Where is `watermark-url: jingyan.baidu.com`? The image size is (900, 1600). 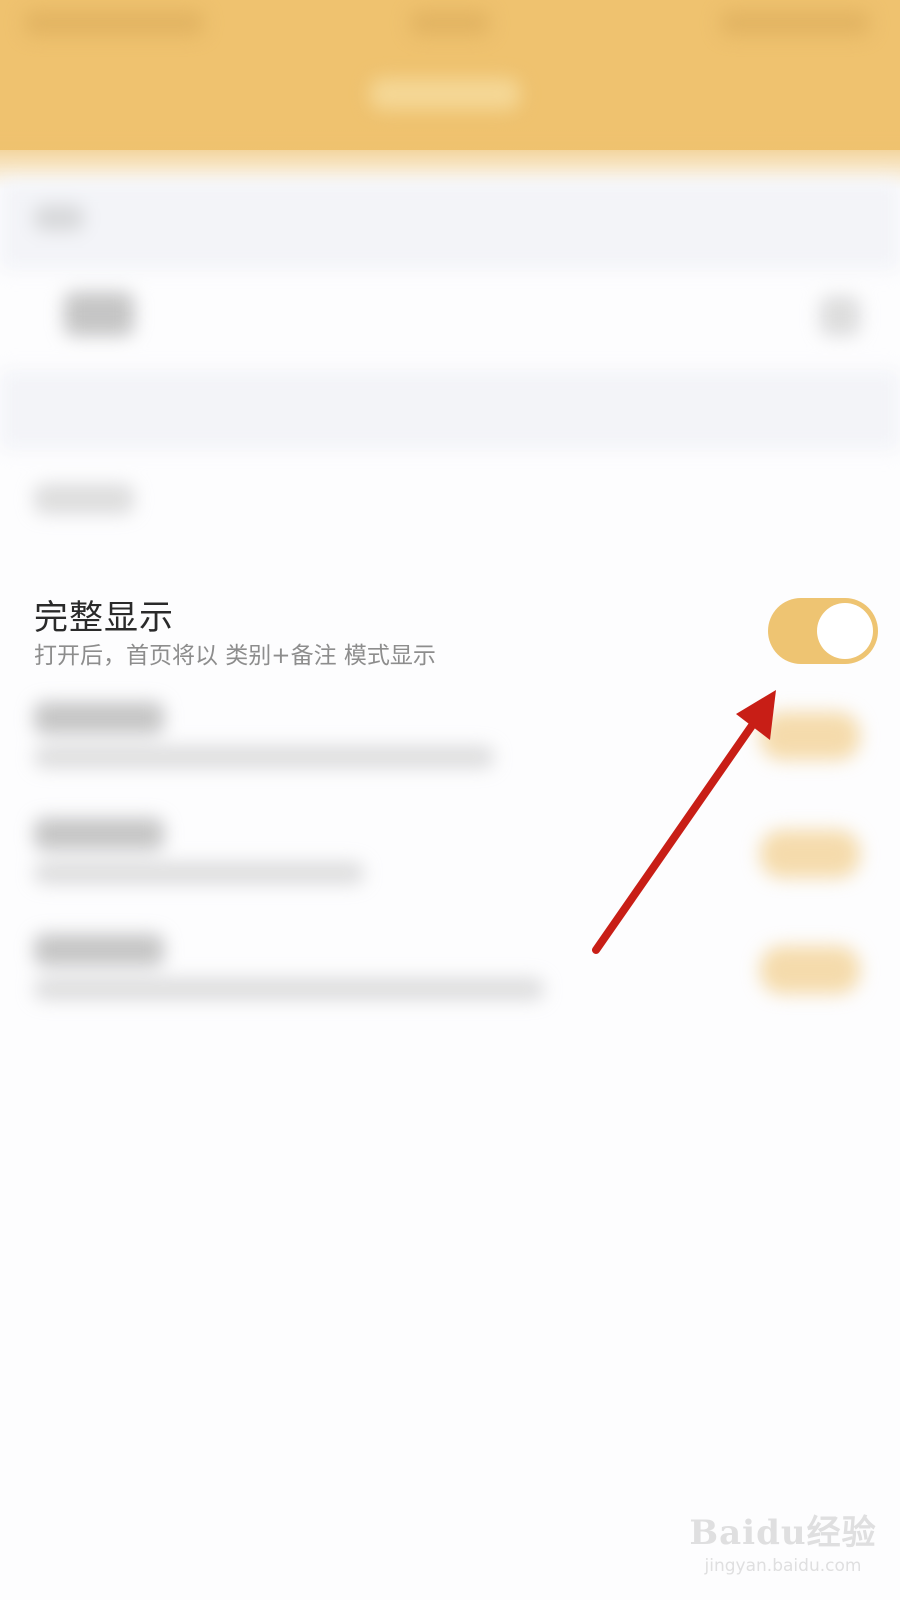
watermark-url: jingyan.baidu.com is located at coordinates (783, 1566).